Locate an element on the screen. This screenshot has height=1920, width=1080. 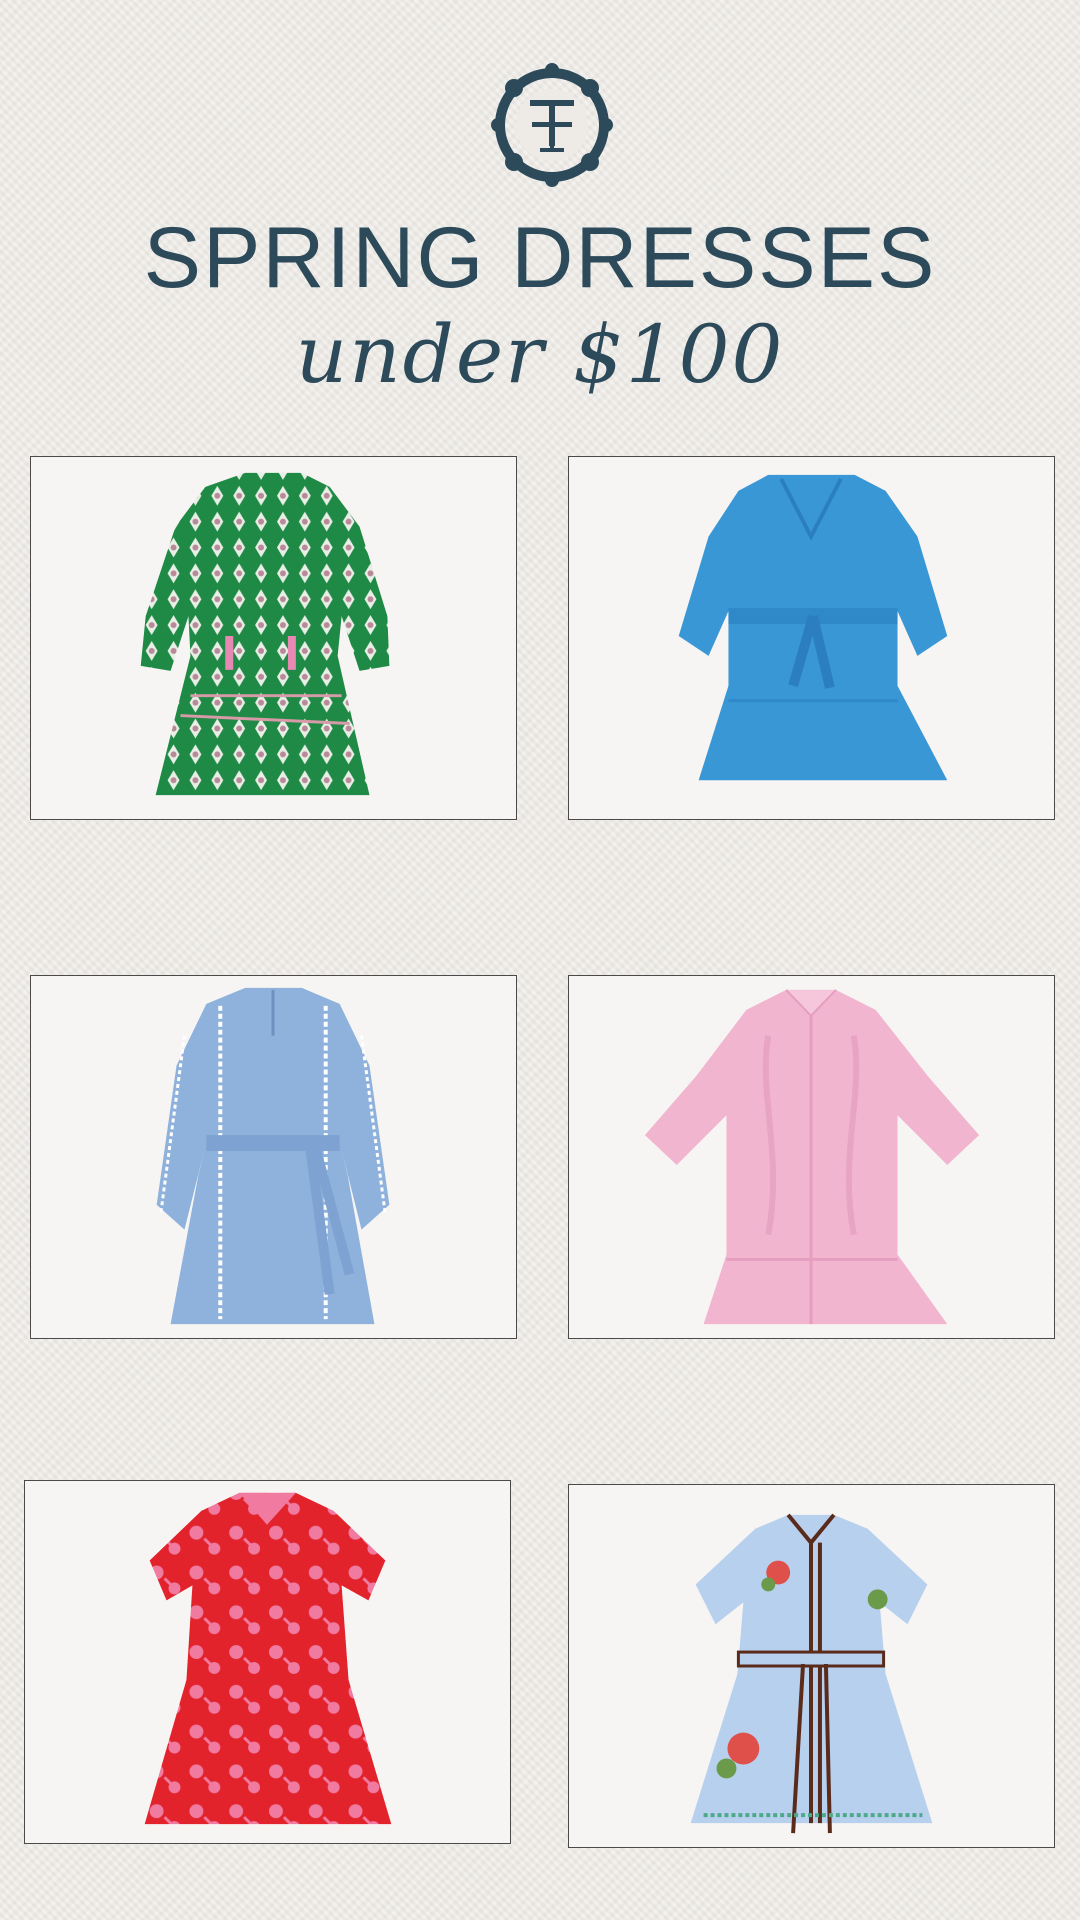
red-floral-dress-image is located at coordinates (268, 1658).